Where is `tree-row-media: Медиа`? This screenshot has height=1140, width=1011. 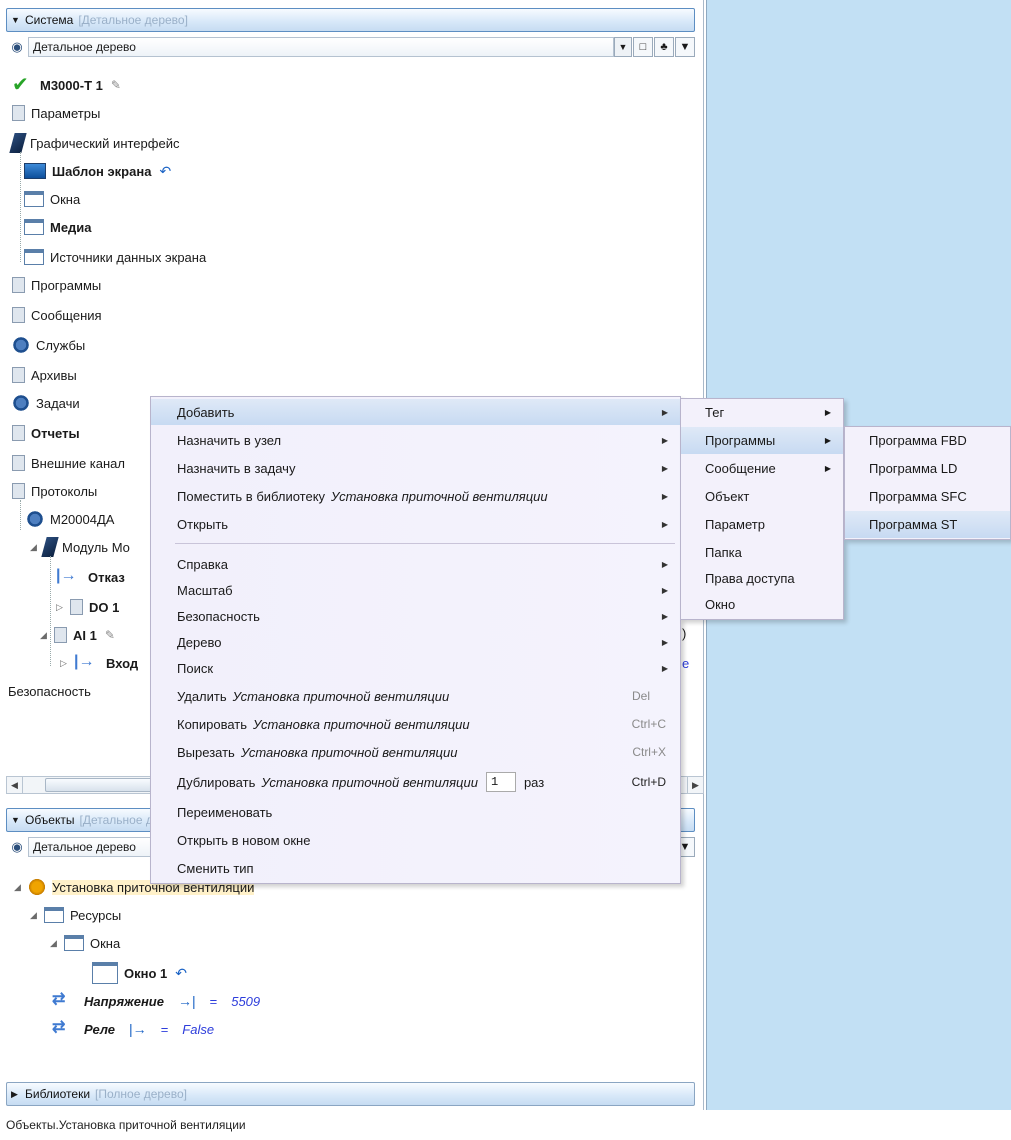 tree-row-media: Медиа is located at coordinates (58, 227).